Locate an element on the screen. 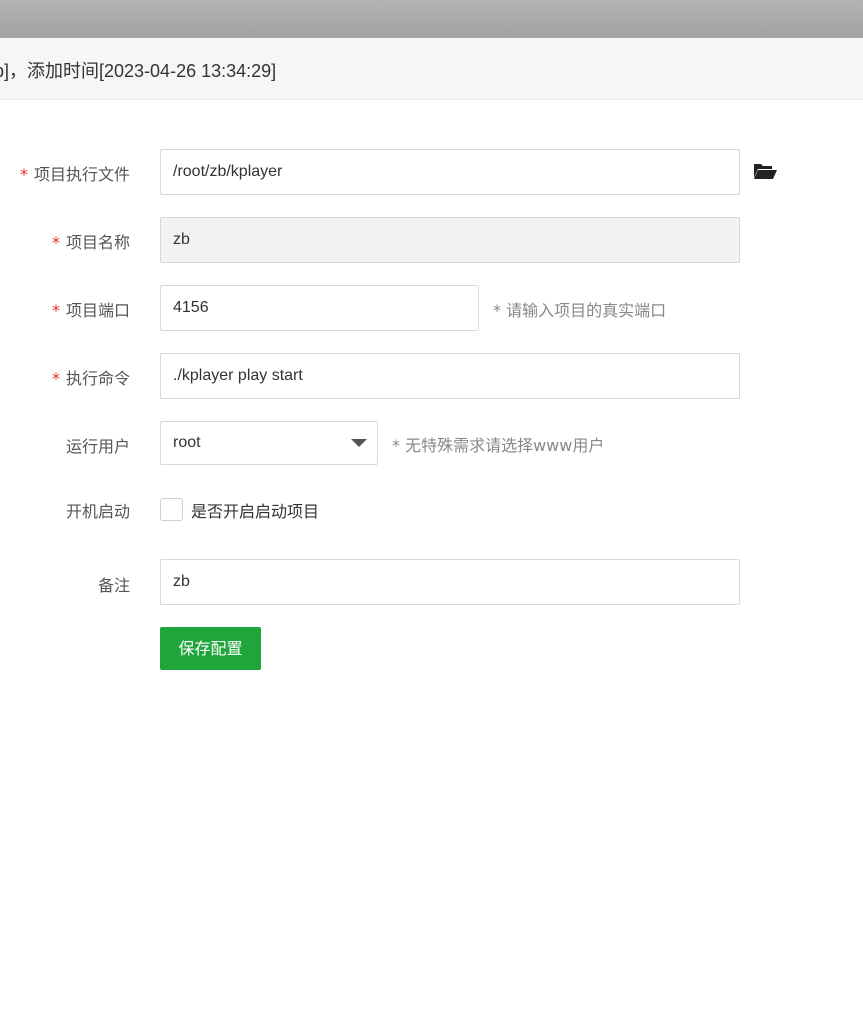 This screenshot has width=863, height=1029. chevron-down-icon is located at coordinates (359, 443).